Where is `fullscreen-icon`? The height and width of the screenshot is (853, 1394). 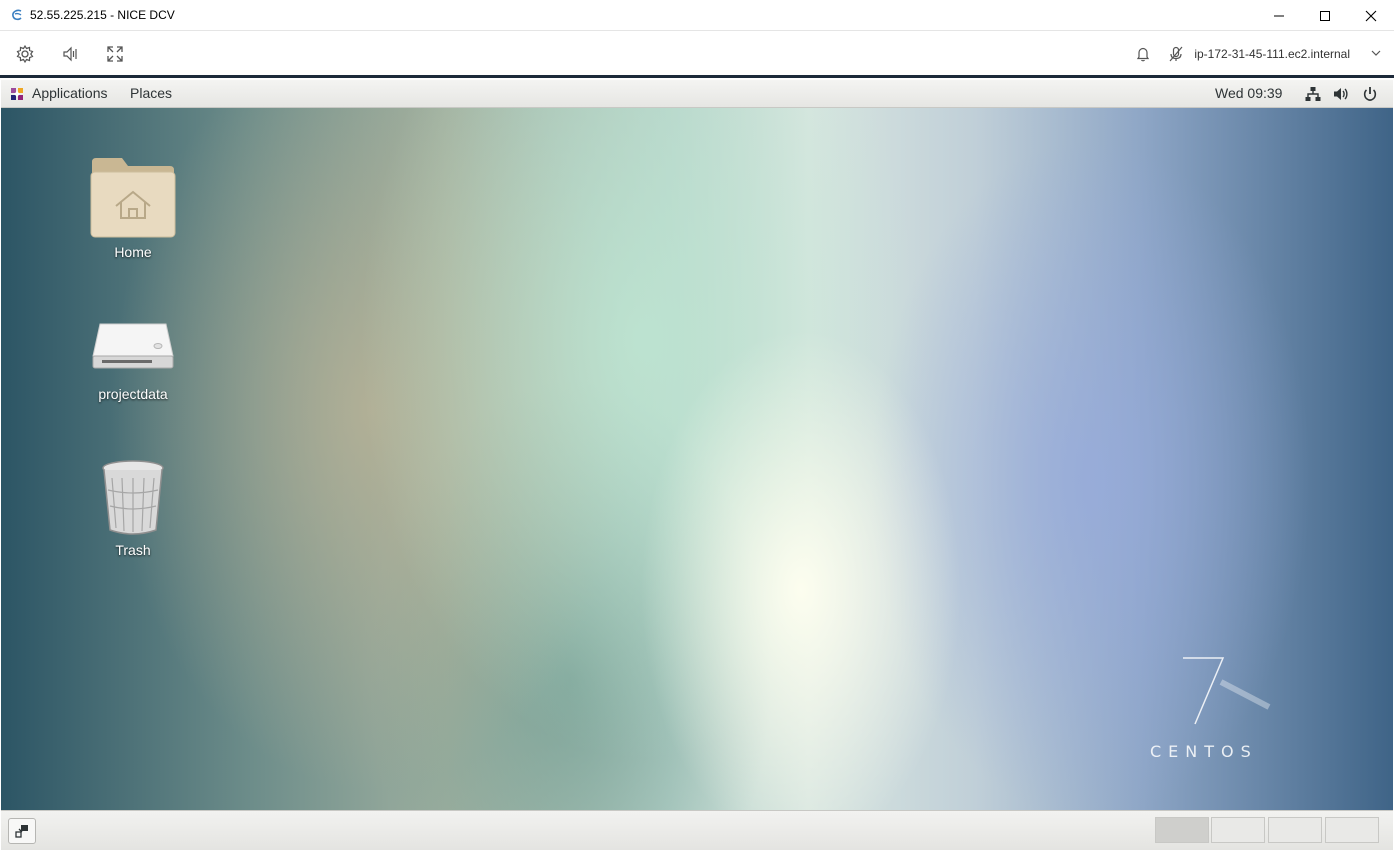 fullscreen-icon is located at coordinates (115, 54).